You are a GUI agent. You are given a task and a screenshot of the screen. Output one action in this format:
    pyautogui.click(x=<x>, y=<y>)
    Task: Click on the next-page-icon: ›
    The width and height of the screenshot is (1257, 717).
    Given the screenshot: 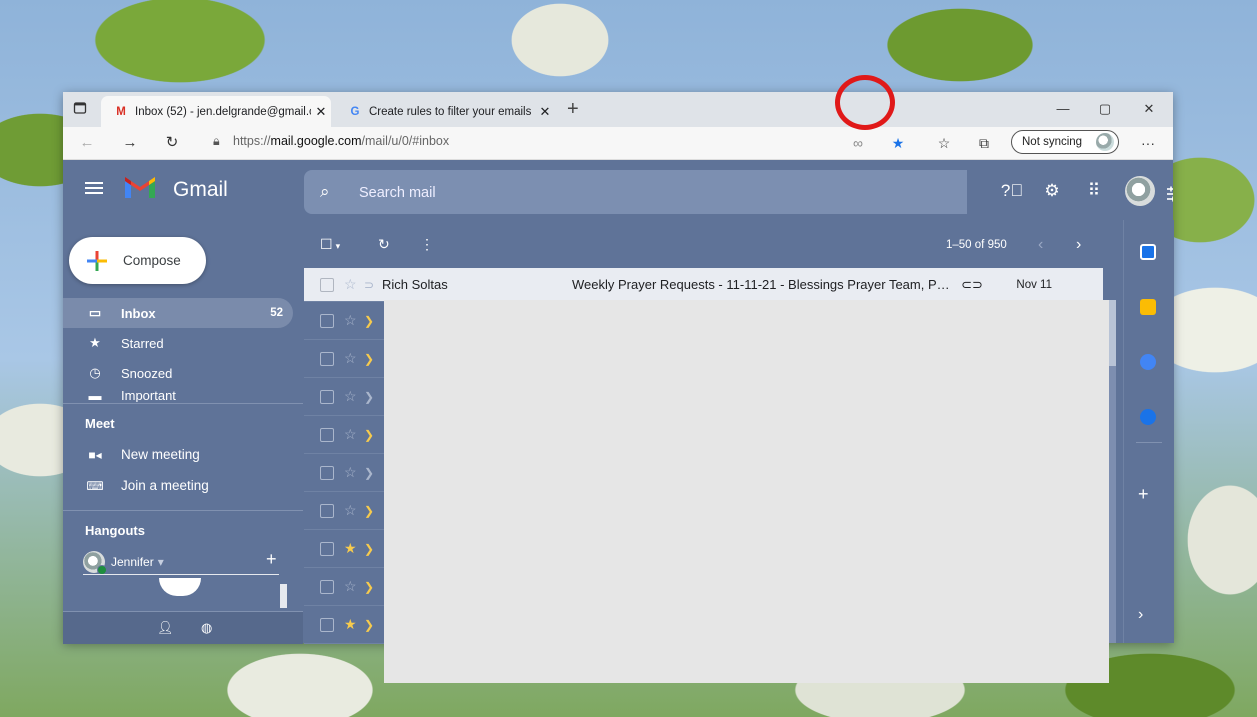 What is the action you would take?
    pyautogui.click(x=1078, y=245)
    